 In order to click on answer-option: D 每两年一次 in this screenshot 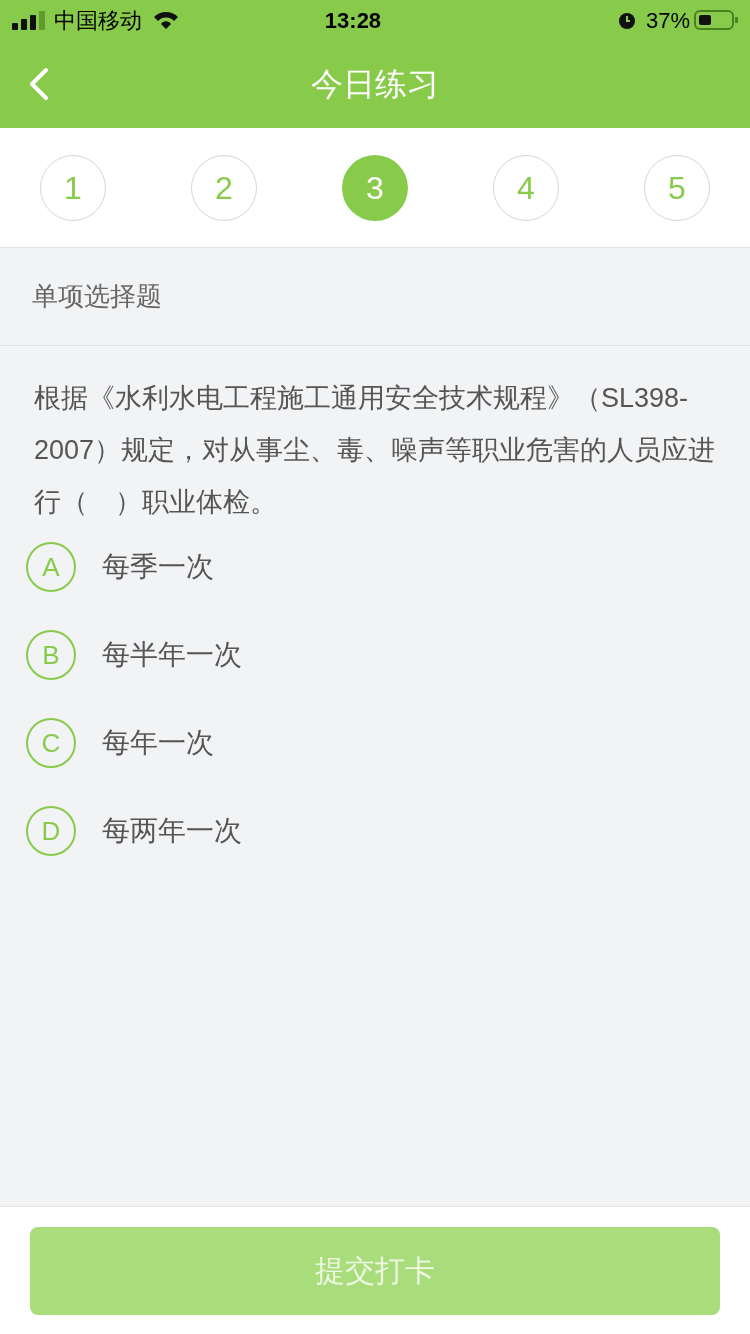, I will do `click(375, 831)`.